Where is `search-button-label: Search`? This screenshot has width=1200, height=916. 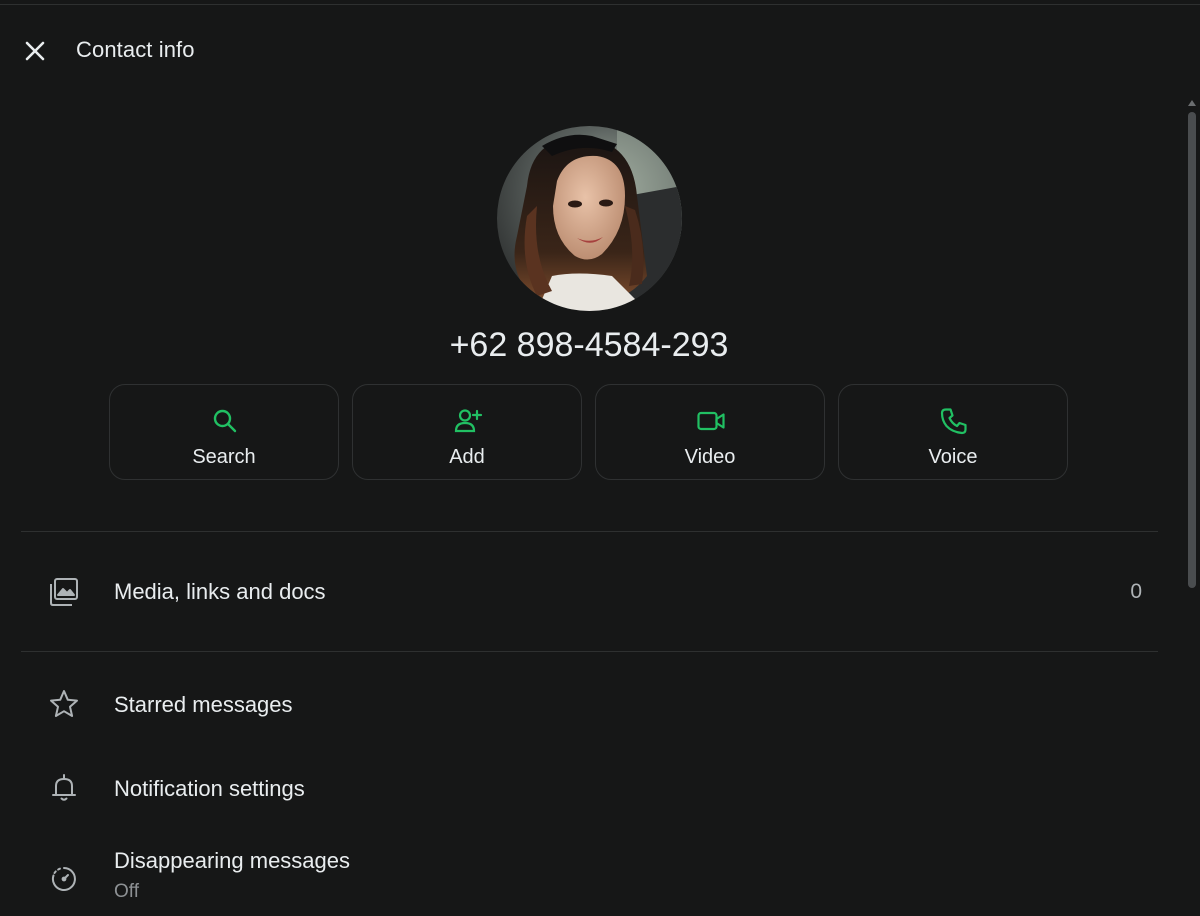 search-button-label: Search is located at coordinates (224, 457).